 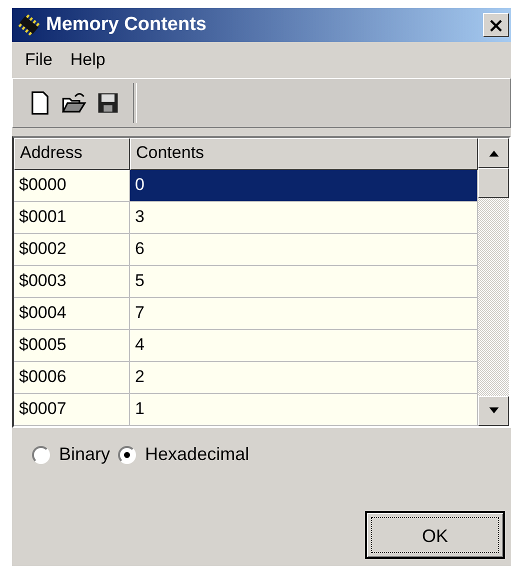 I want to click on table-cell: $0007, so click(x=72, y=410).